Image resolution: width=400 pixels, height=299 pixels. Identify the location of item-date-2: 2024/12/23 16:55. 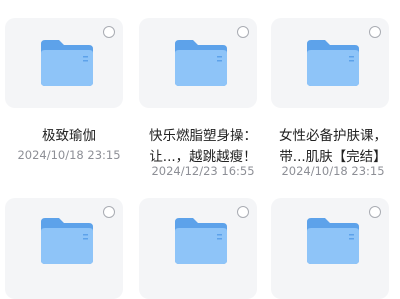
(203, 171).